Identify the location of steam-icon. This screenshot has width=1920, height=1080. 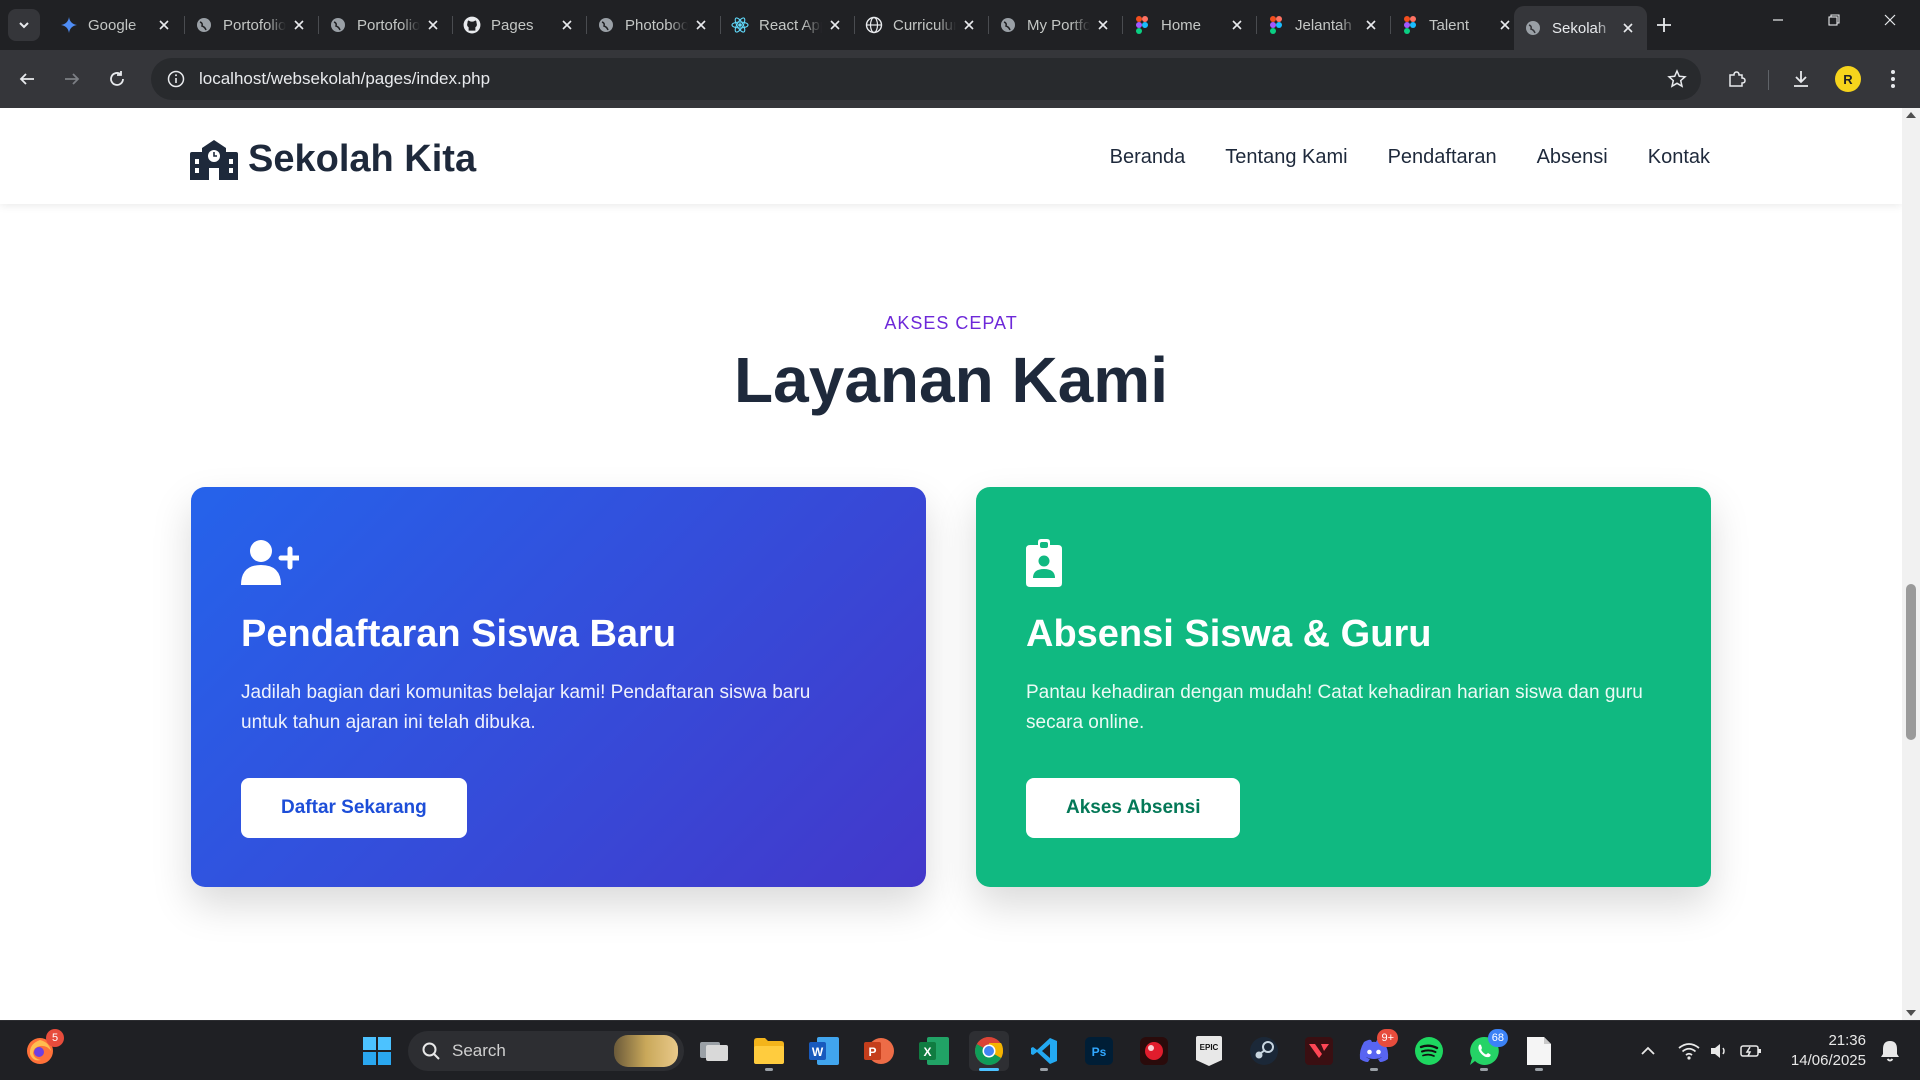
(1264, 1051).